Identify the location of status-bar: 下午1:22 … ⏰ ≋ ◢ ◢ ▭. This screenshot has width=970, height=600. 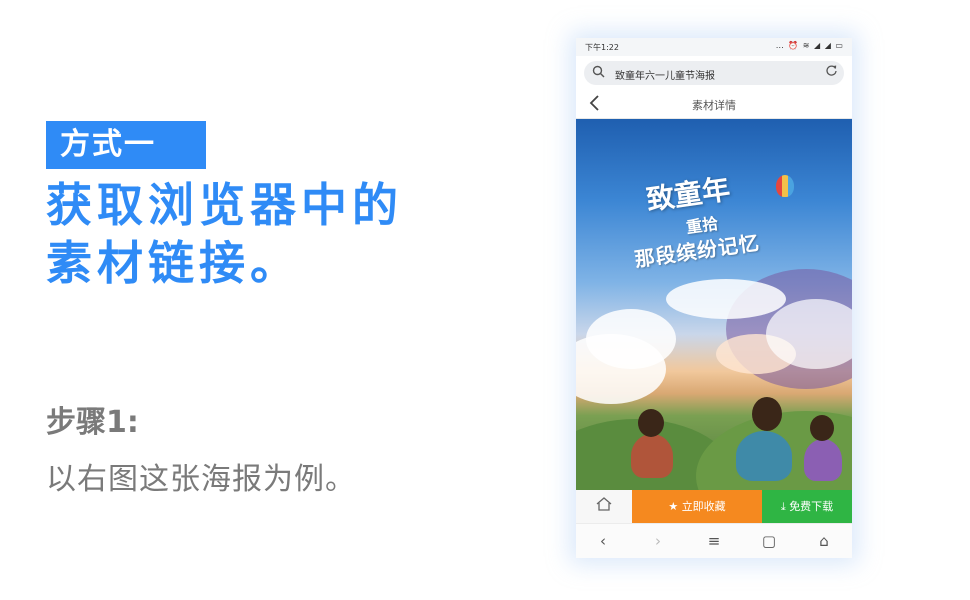
(714, 47).